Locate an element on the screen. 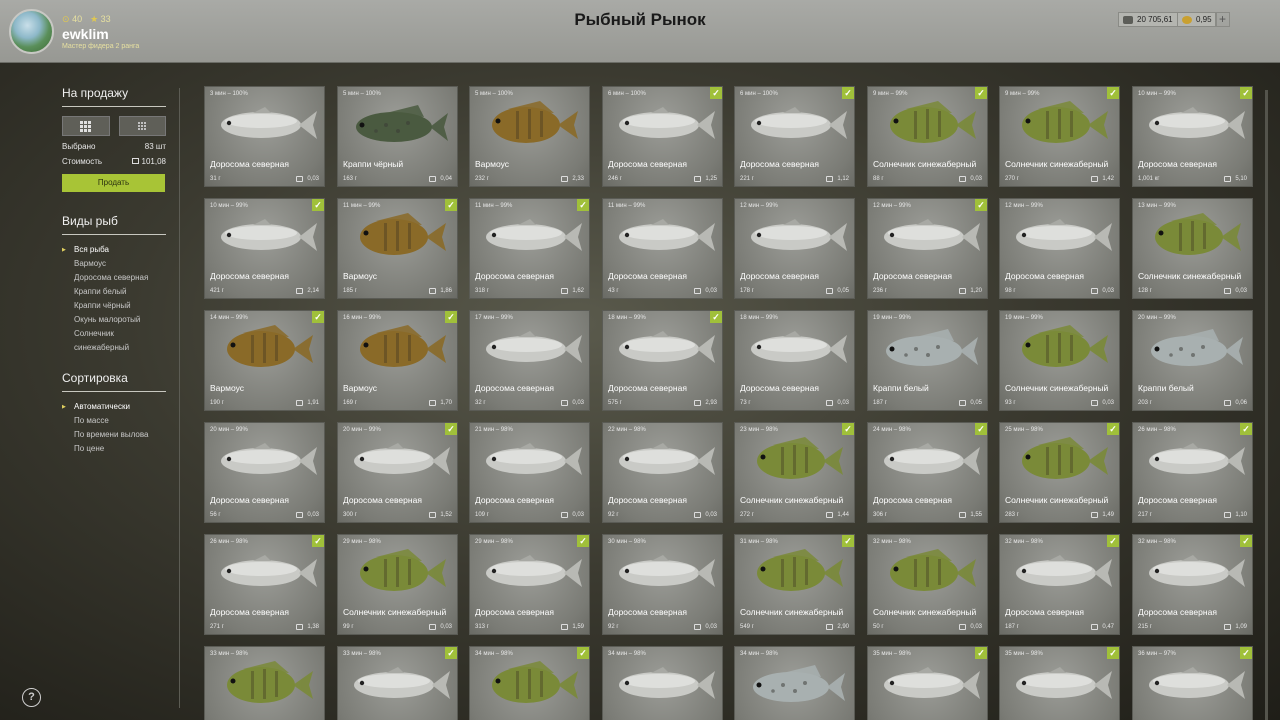 This screenshot has height=720, width=1280. small-grid-view-button is located at coordinates (142, 126).